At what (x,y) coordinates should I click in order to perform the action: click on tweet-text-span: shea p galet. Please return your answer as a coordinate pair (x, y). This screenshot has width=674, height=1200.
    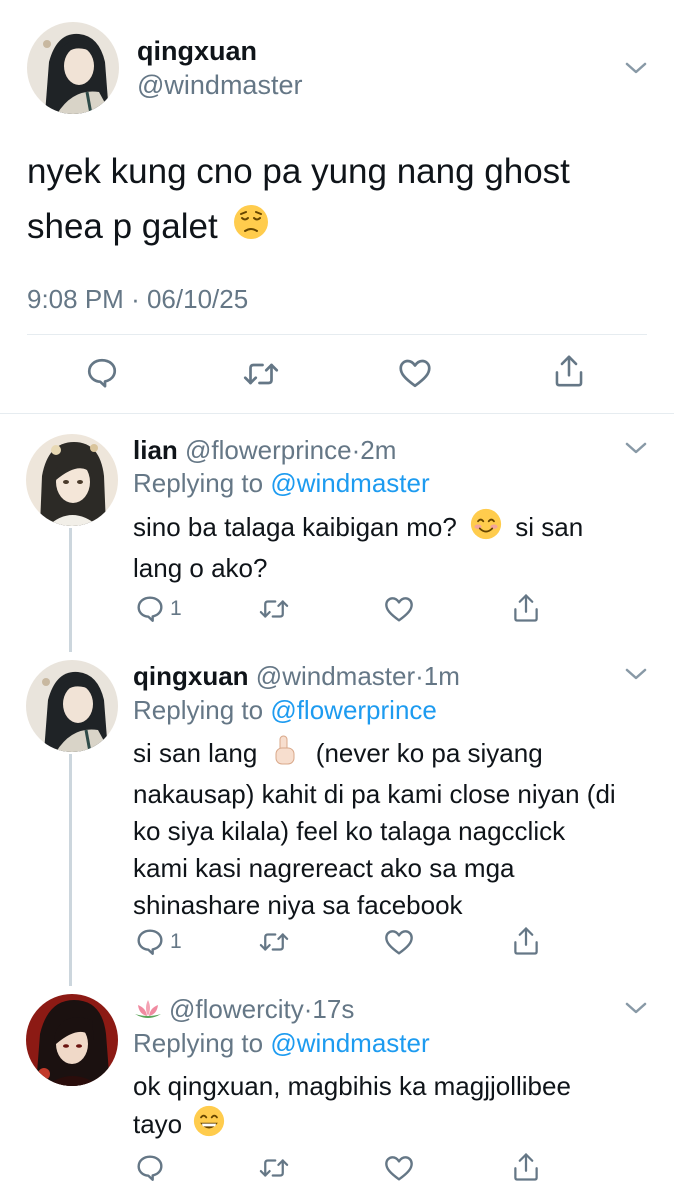
    Looking at the image, I should click on (122, 226).